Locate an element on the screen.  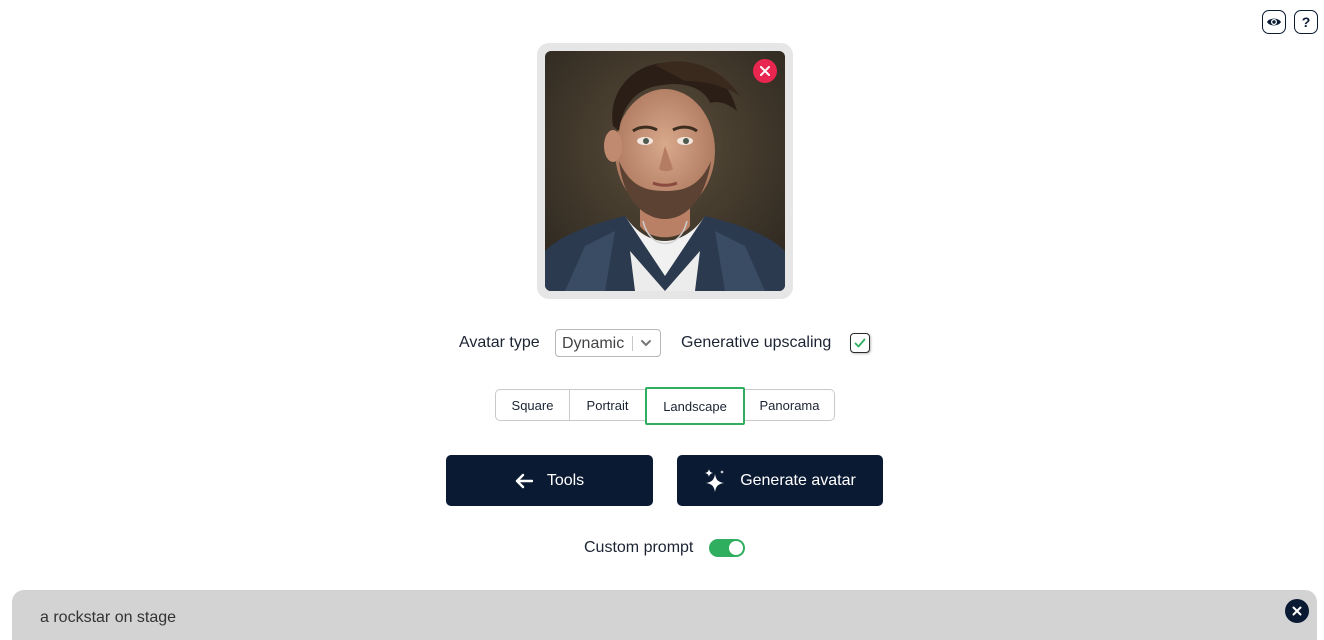
tools-button-label: Tools is located at coordinates (565, 480).